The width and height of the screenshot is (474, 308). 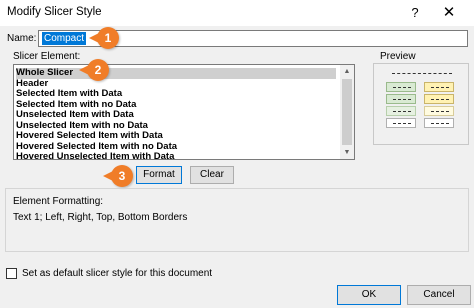 What do you see at coordinates (398, 56) in the screenshot?
I see `preview-label: Preview` at bounding box center [398, 56].